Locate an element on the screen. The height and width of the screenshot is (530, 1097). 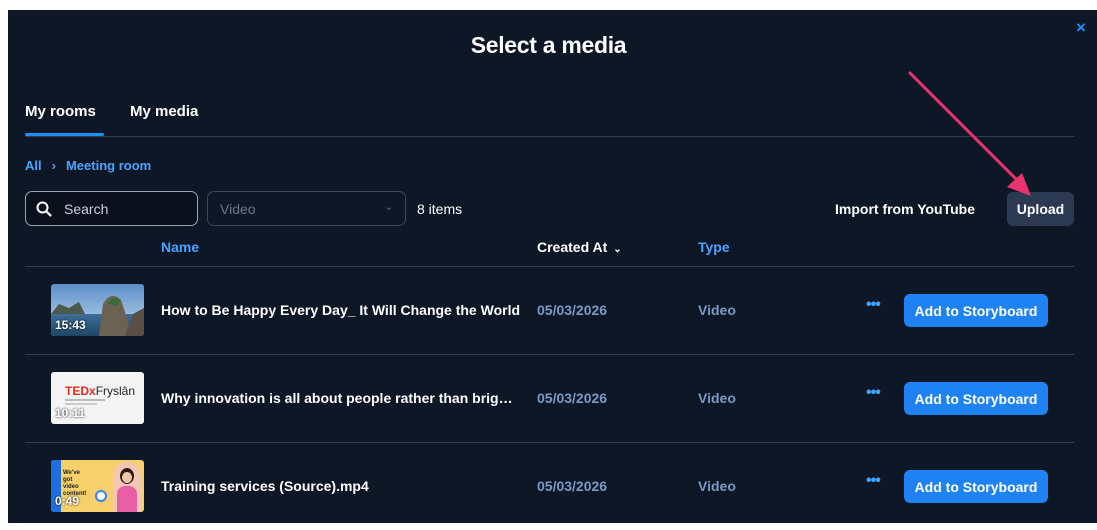
items-count: 8 items is located at coordinates (440, 209).